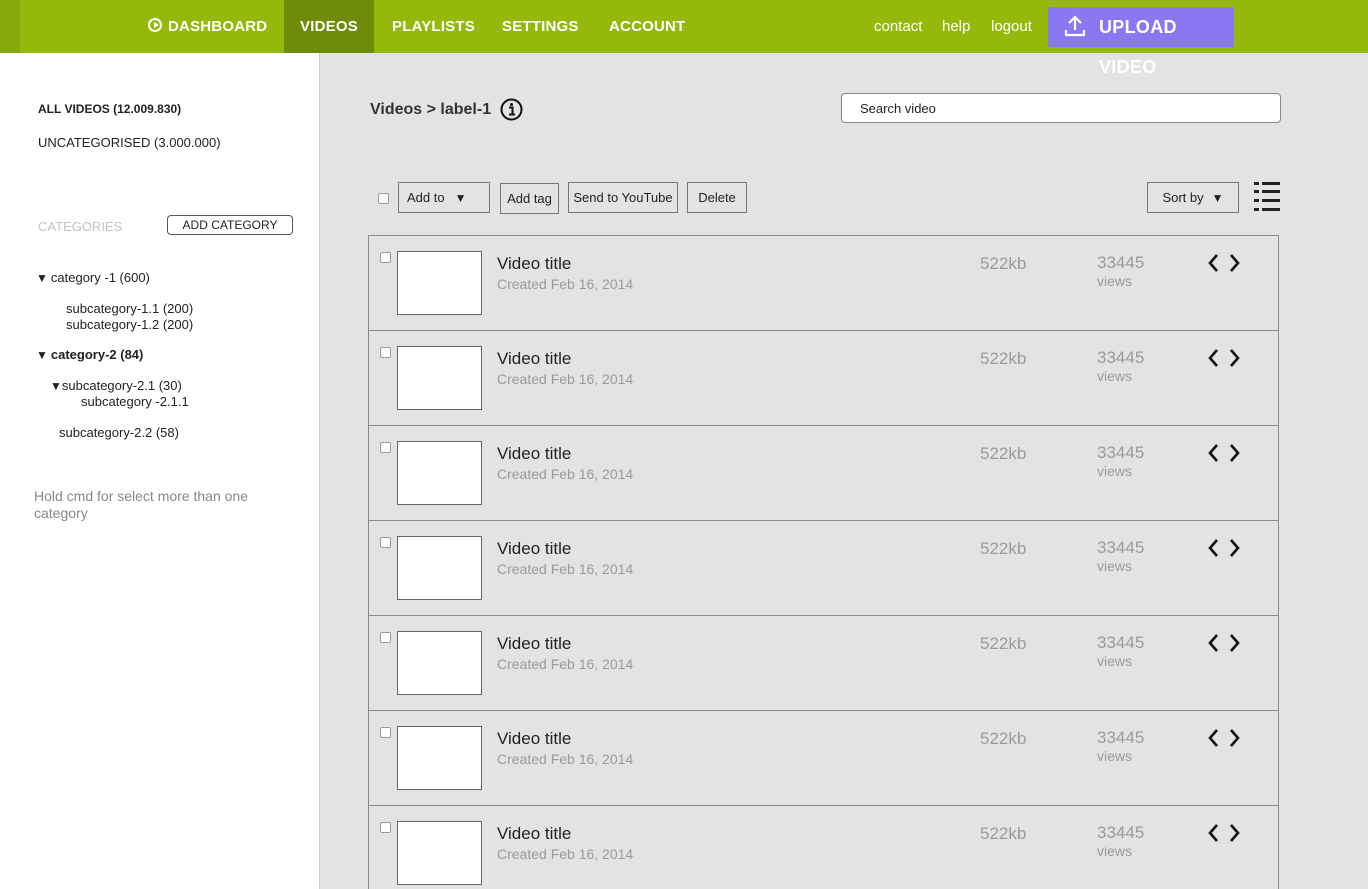 This screenshot has height=889, width=1368. Describe the element at coordinates (121, 385) in the screenshot. I see `subcategory-2-1-label: subcategory-2.1 (30)` at that location.